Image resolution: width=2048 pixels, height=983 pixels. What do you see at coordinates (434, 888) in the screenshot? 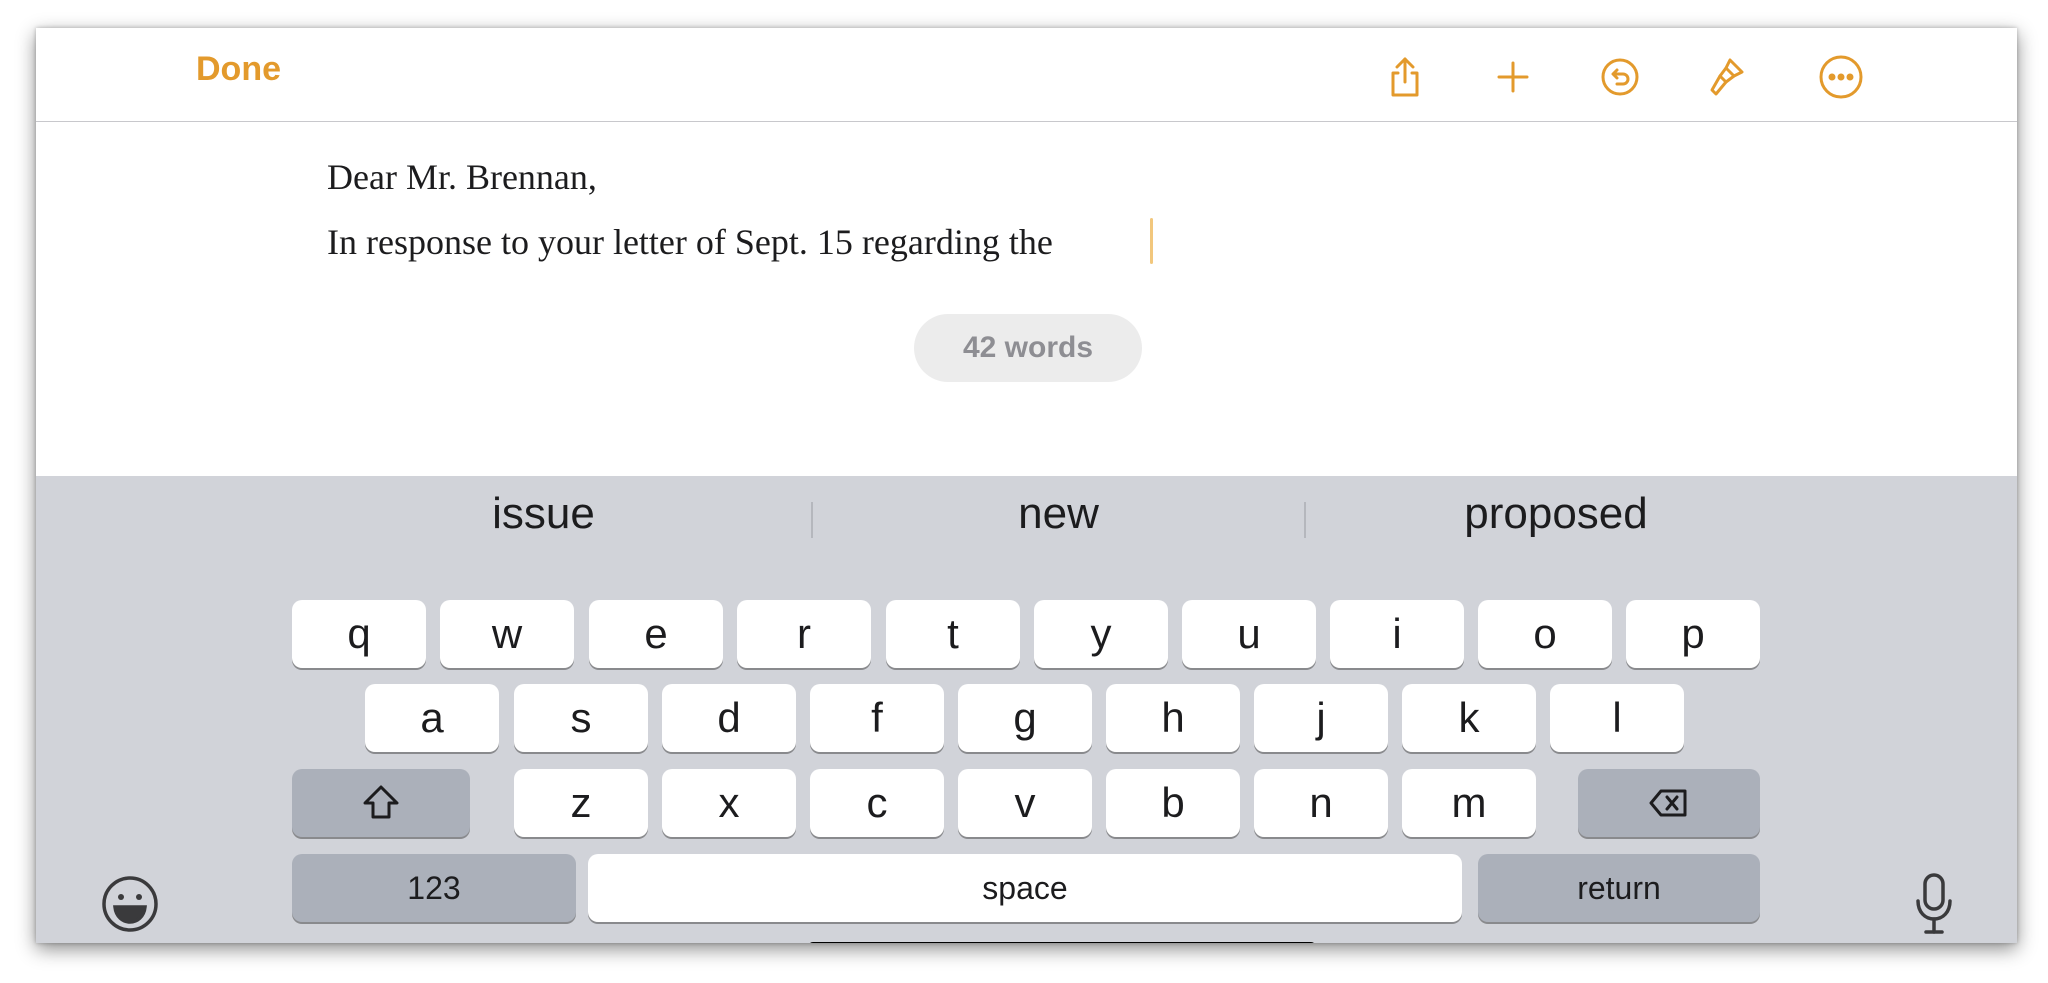
I see `numbers-key: 123` at bounding box center [434, 888].